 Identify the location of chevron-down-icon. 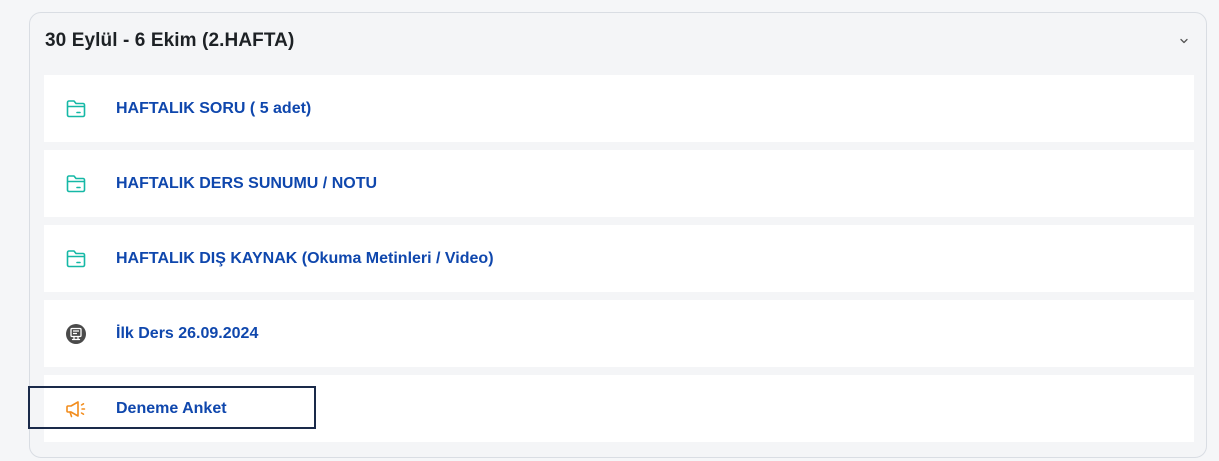
(1184, 41).